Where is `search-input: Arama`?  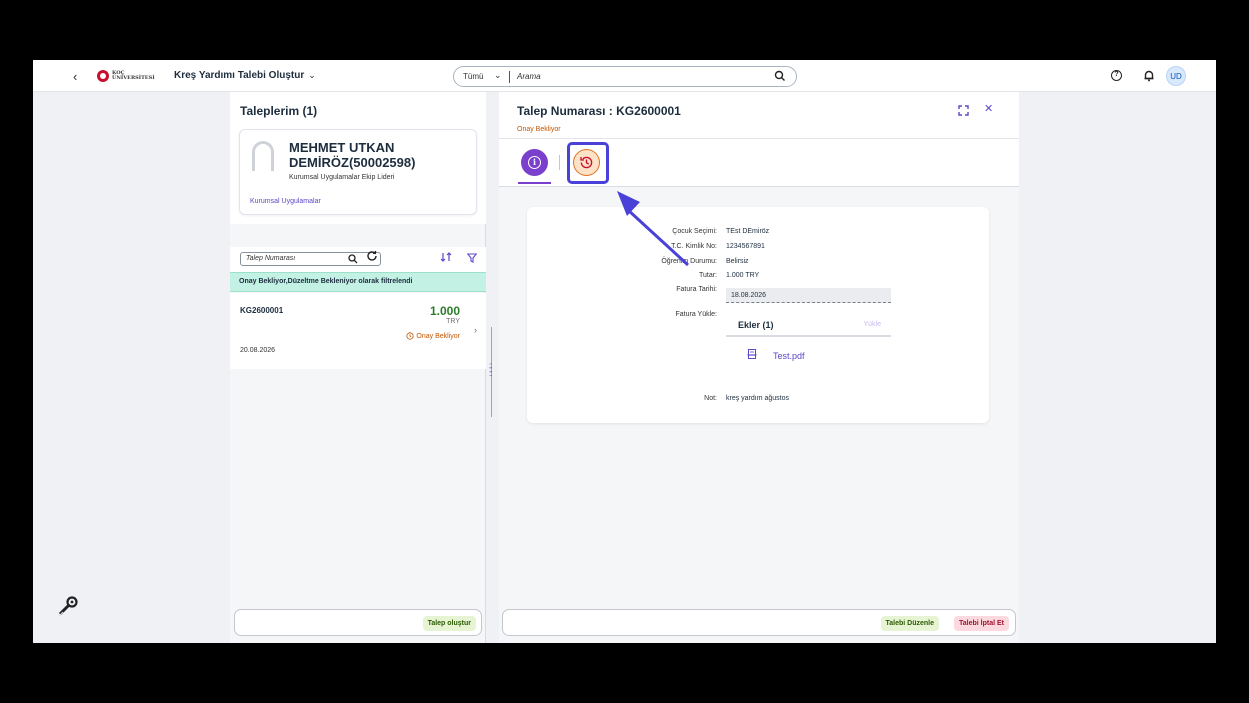
search-input: Arama is located at coordinates (529, 76).